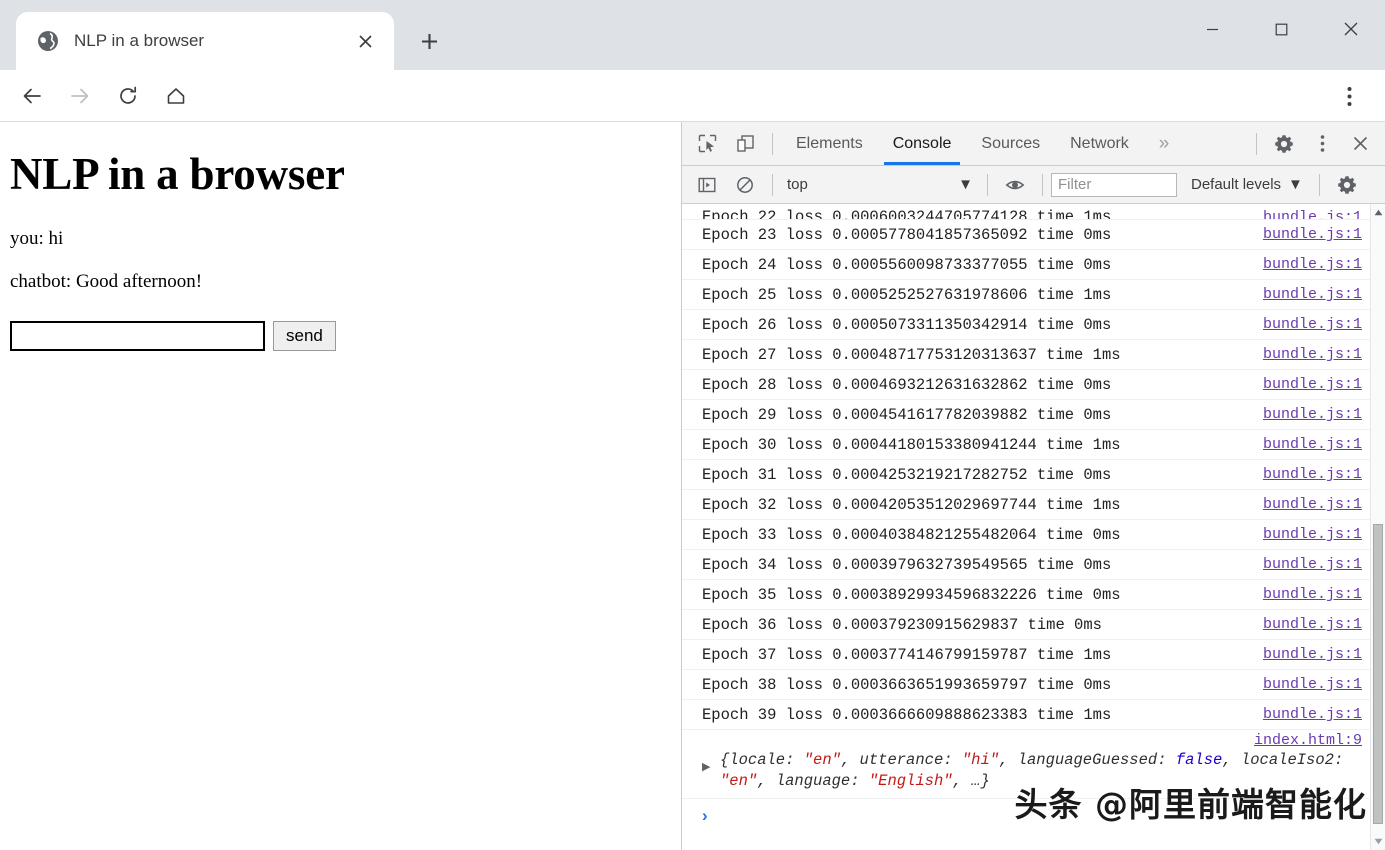  I want to click on browser-tab: NLP in a browser, so click(205, 41).